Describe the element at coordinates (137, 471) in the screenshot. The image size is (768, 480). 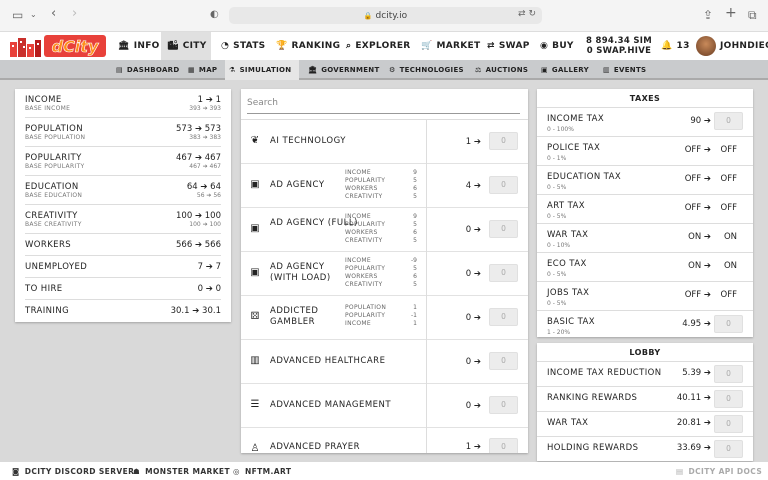
I see `monster-icon: ☗` at that location.